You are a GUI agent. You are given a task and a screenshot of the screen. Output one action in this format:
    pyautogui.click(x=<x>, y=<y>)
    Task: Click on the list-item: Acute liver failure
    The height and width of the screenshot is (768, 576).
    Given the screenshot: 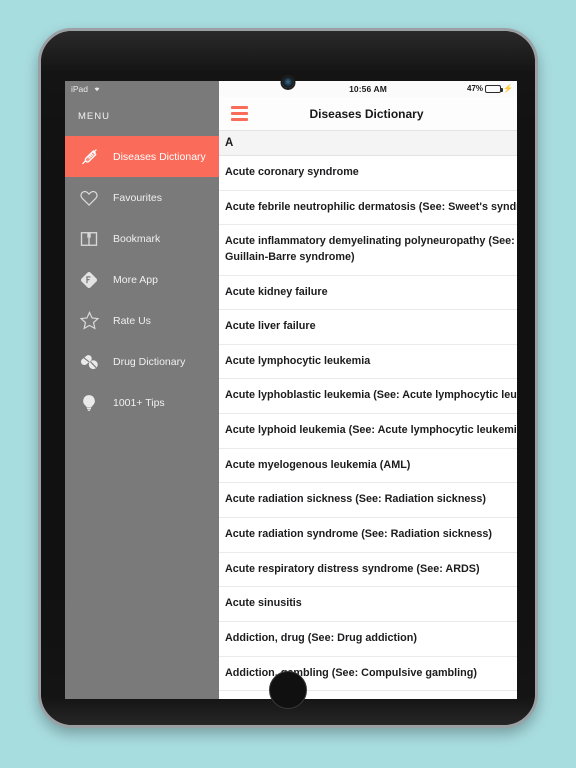 What is the action you would take?
    pyautogui.click(x=368, y=327)
    